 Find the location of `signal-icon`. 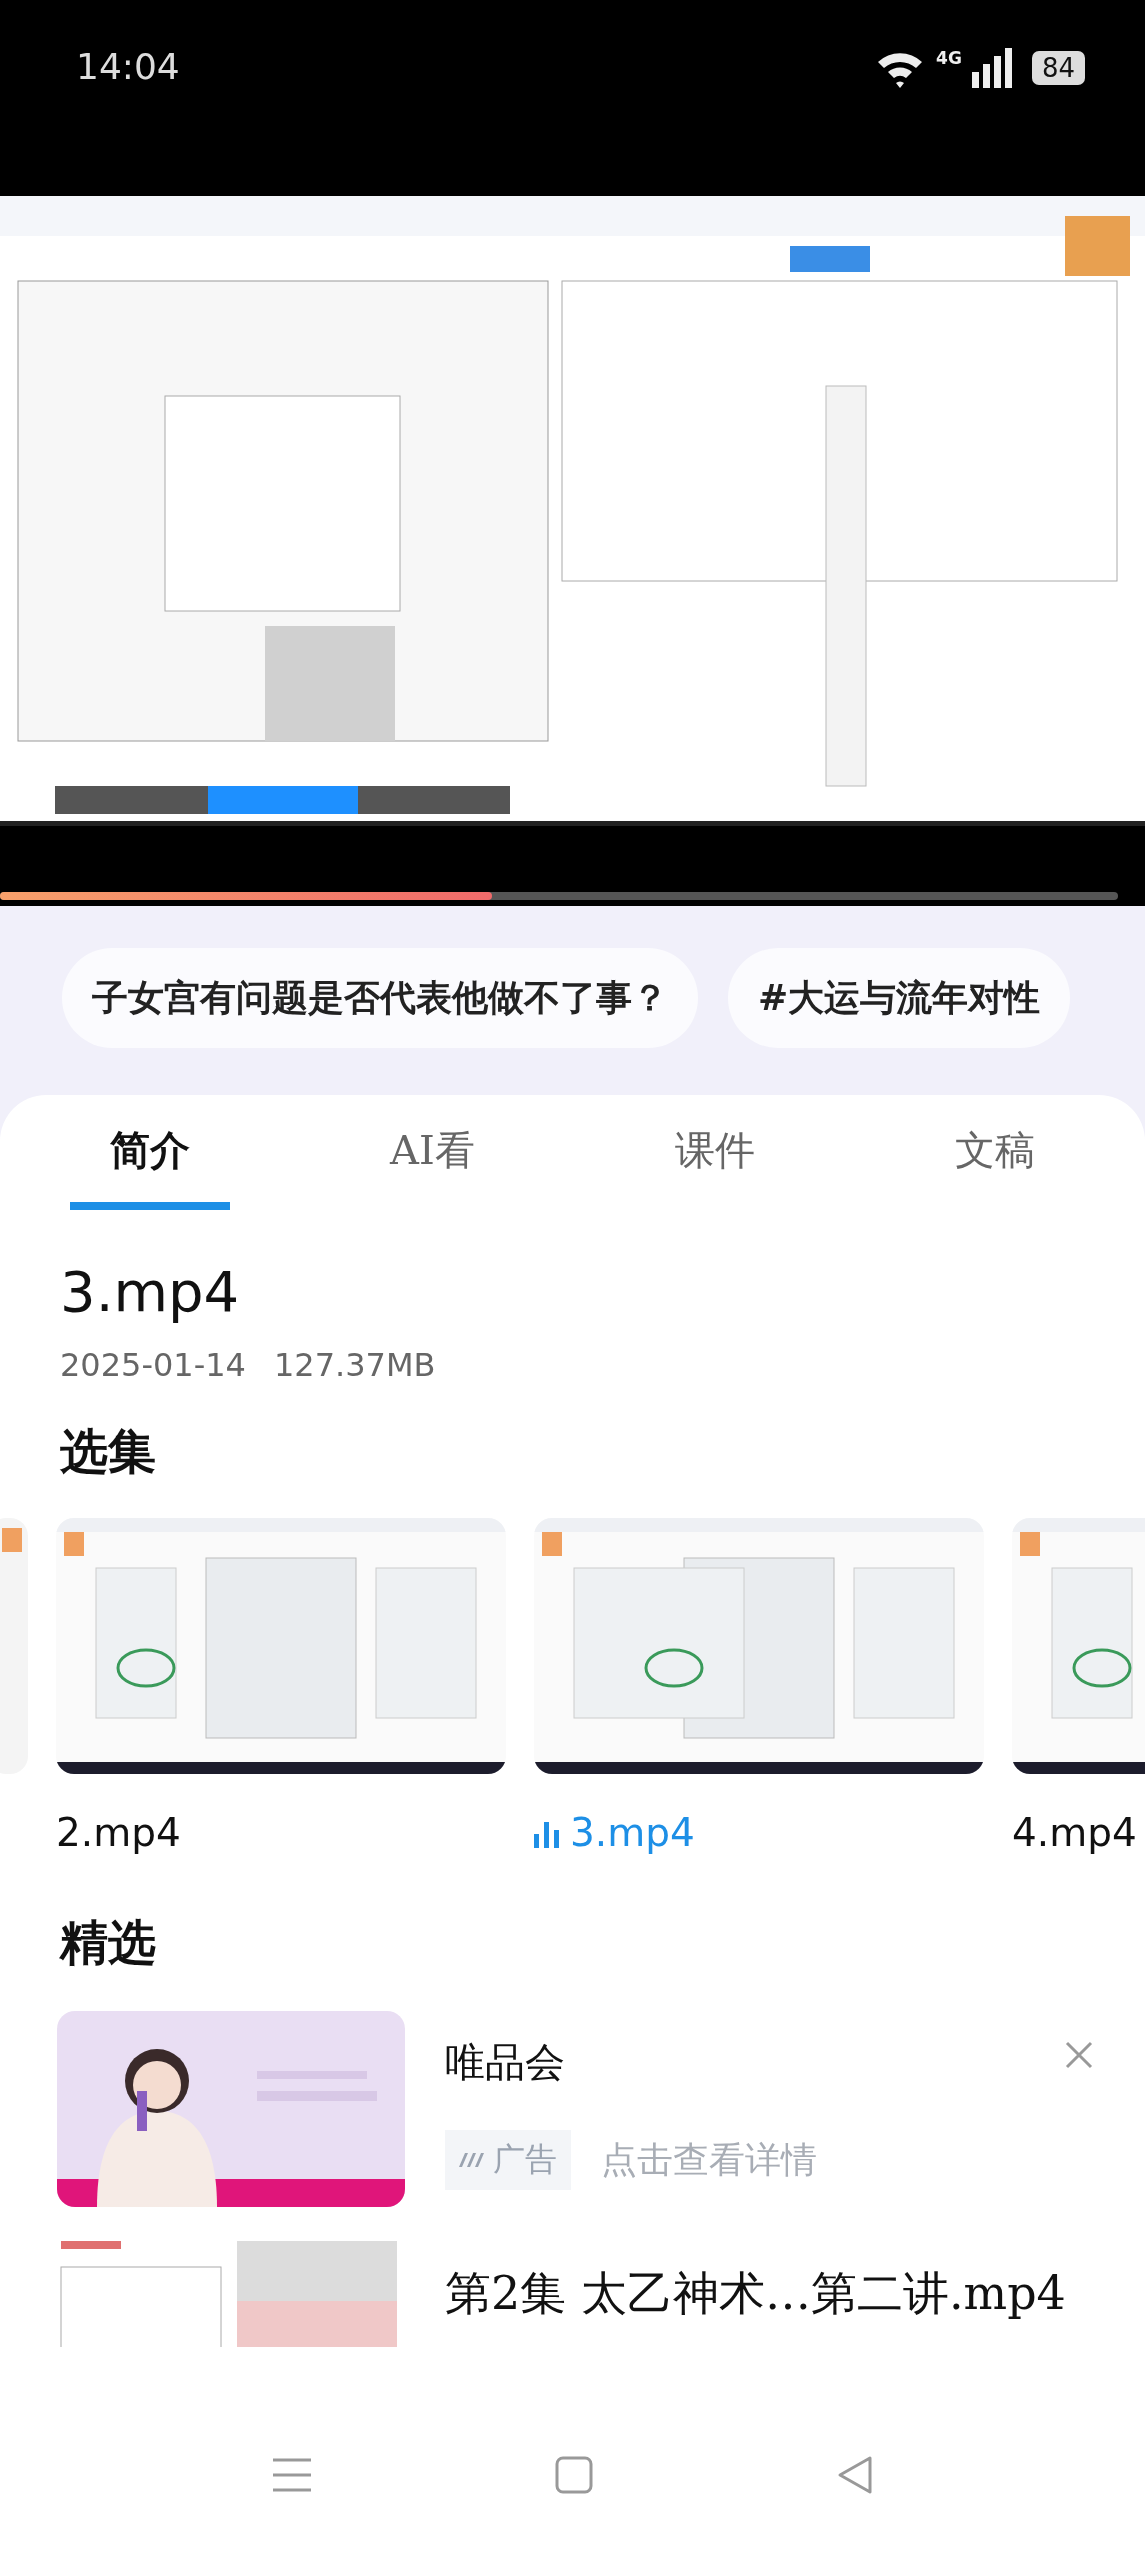

signal-icon is located at coordinates (991, 68).